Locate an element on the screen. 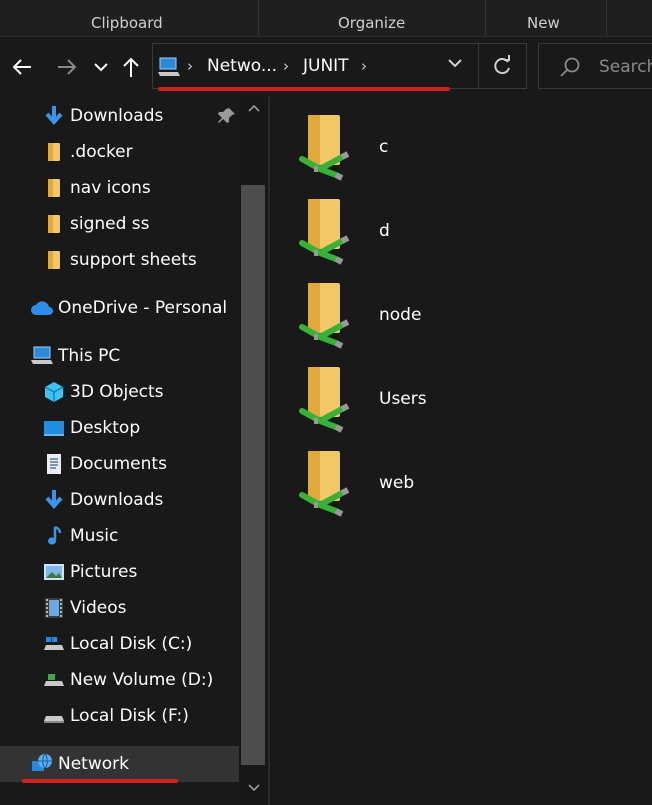  folder-tile-node: node is located at coordinates (448, 319).